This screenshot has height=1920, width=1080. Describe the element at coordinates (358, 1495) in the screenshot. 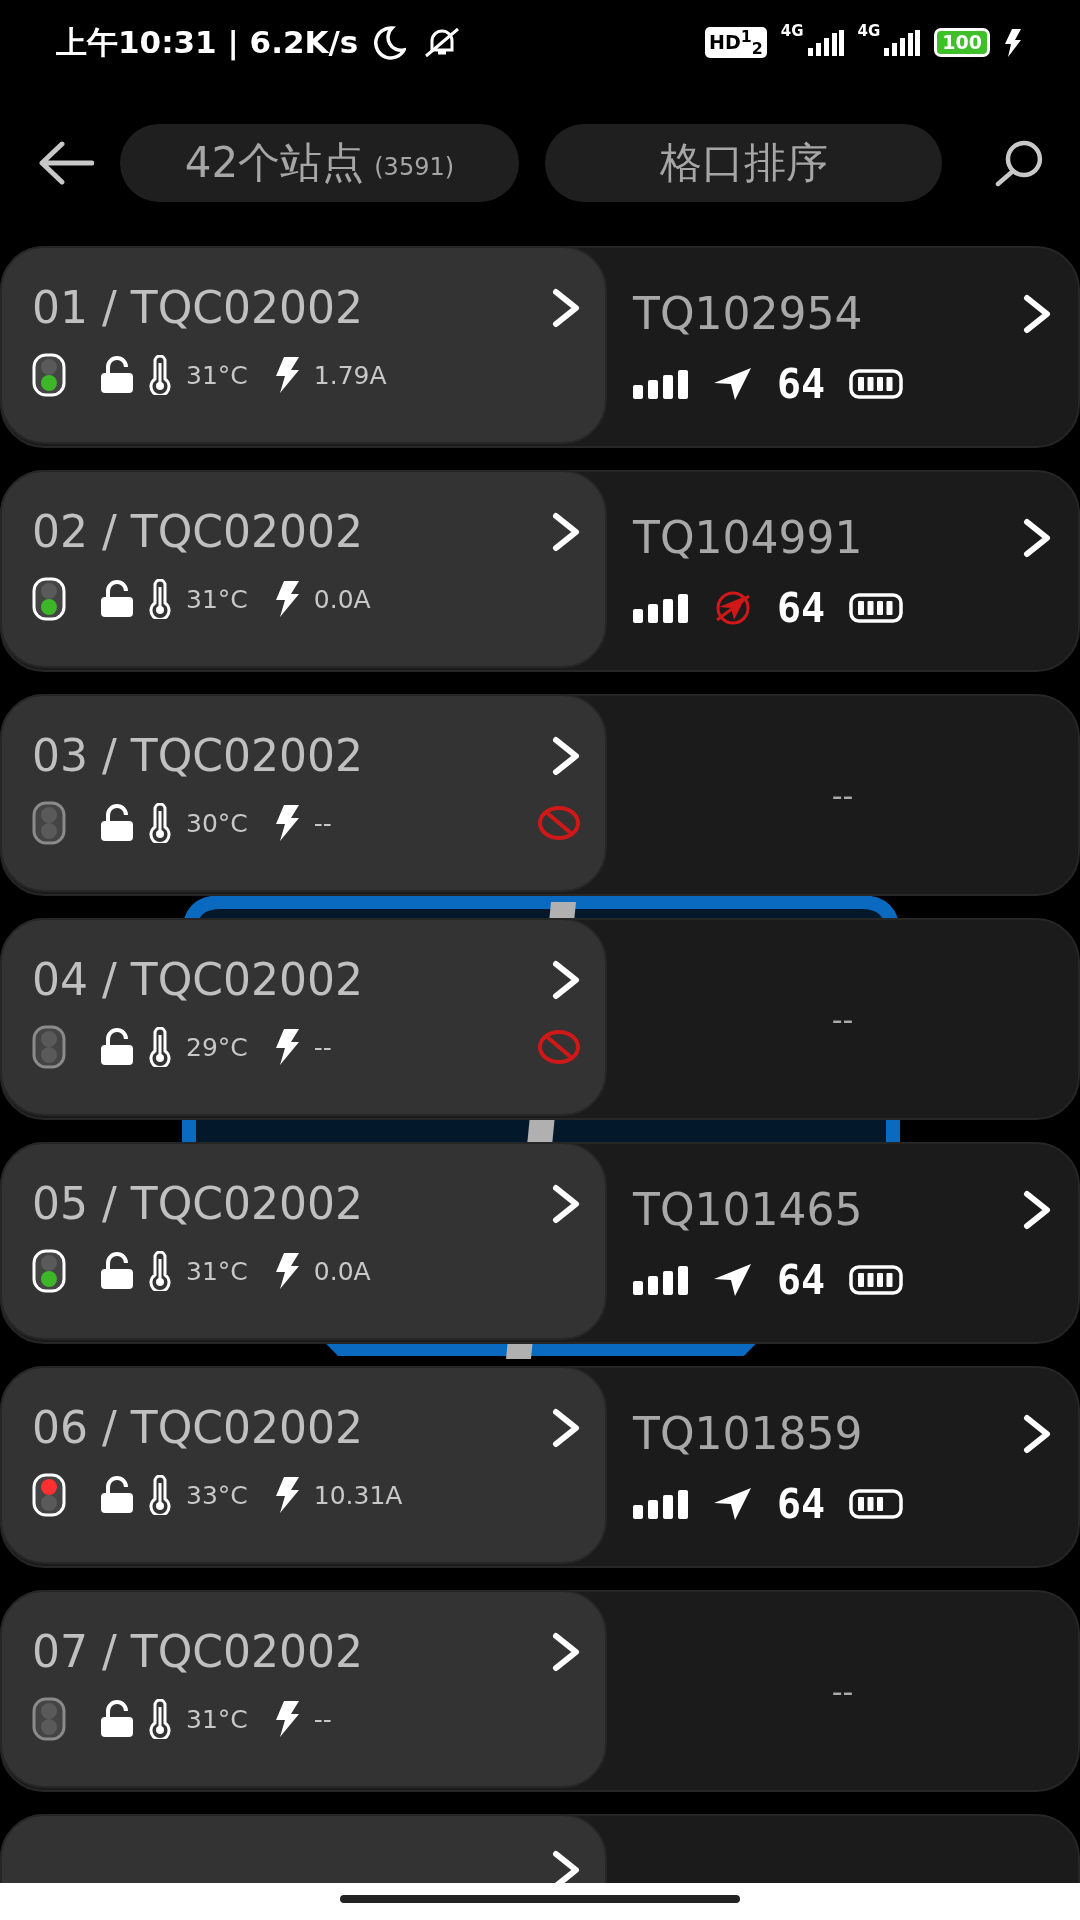

I see `current-text: 10.31A` at that location.